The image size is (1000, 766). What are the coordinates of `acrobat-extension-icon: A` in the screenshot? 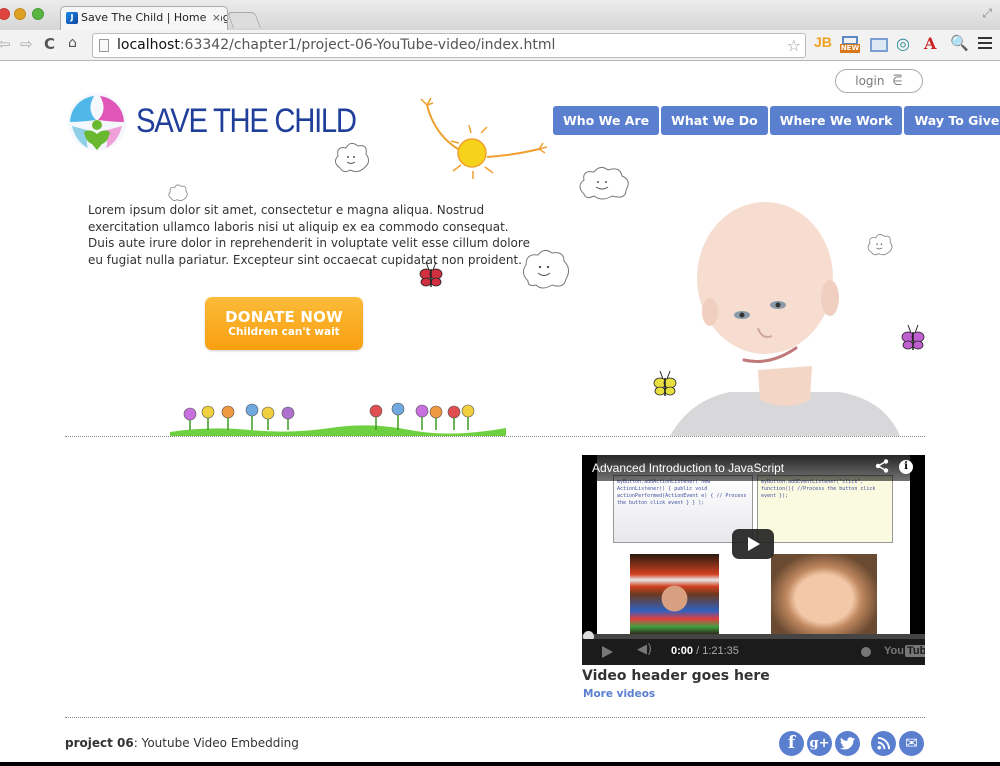 It's located at (930, 43).